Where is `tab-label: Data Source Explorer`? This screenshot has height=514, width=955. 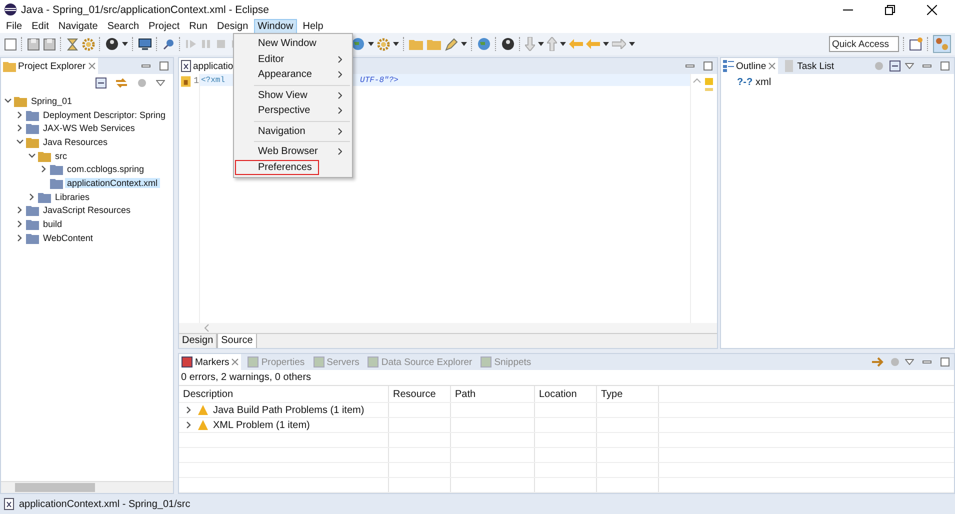
tab-label: Data Source Explorer is located at coordinates (426, 362).